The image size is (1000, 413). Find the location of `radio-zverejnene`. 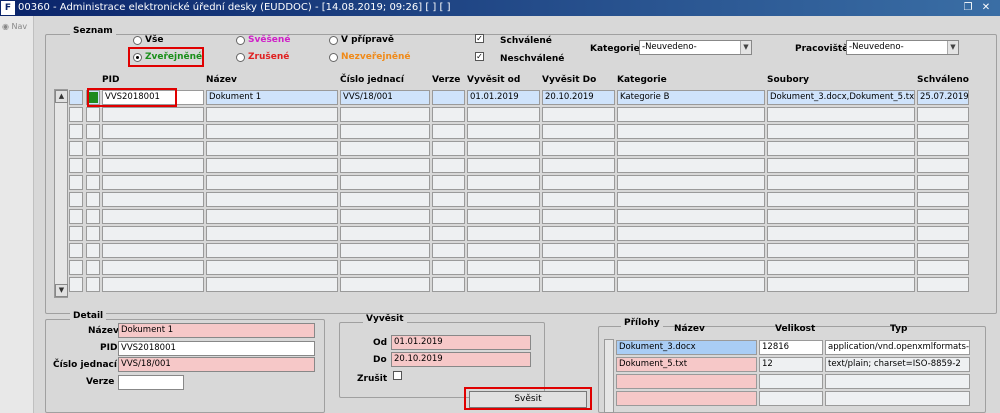

radio-zverejnene is located at coordinates (137, 57).